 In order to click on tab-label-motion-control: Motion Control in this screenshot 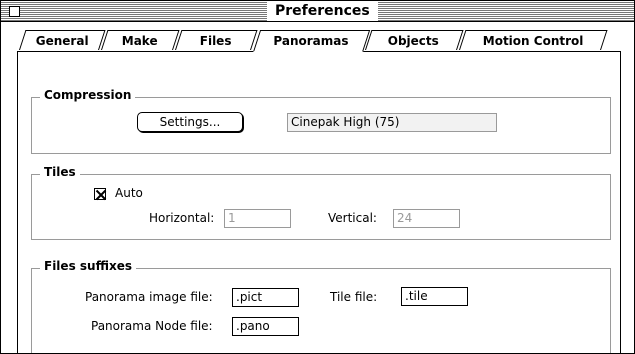, I will do `click(533, 41)`.